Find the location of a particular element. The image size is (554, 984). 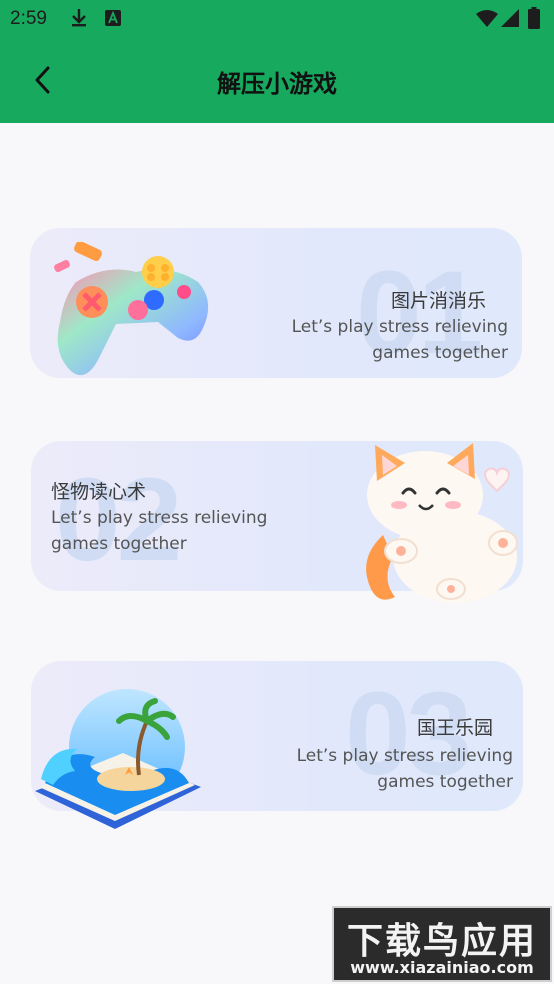

download-icon is located at coordinates (79, 18).